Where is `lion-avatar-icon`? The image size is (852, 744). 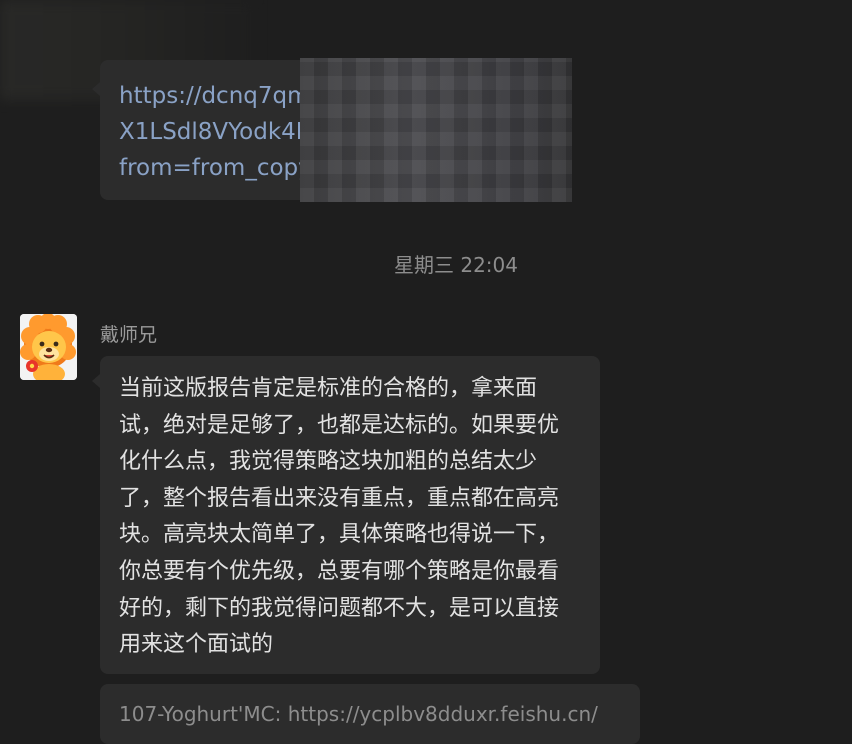 lion-avatar-icon is located at coordinates (48, 347).